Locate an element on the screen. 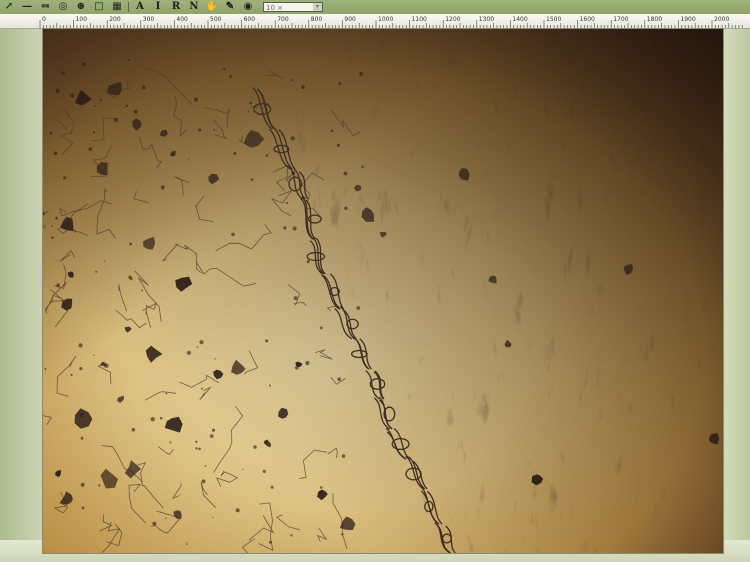 This screenshot has height=562, width=750. grid-icon: ▦ is located at coordinates (117, 7).